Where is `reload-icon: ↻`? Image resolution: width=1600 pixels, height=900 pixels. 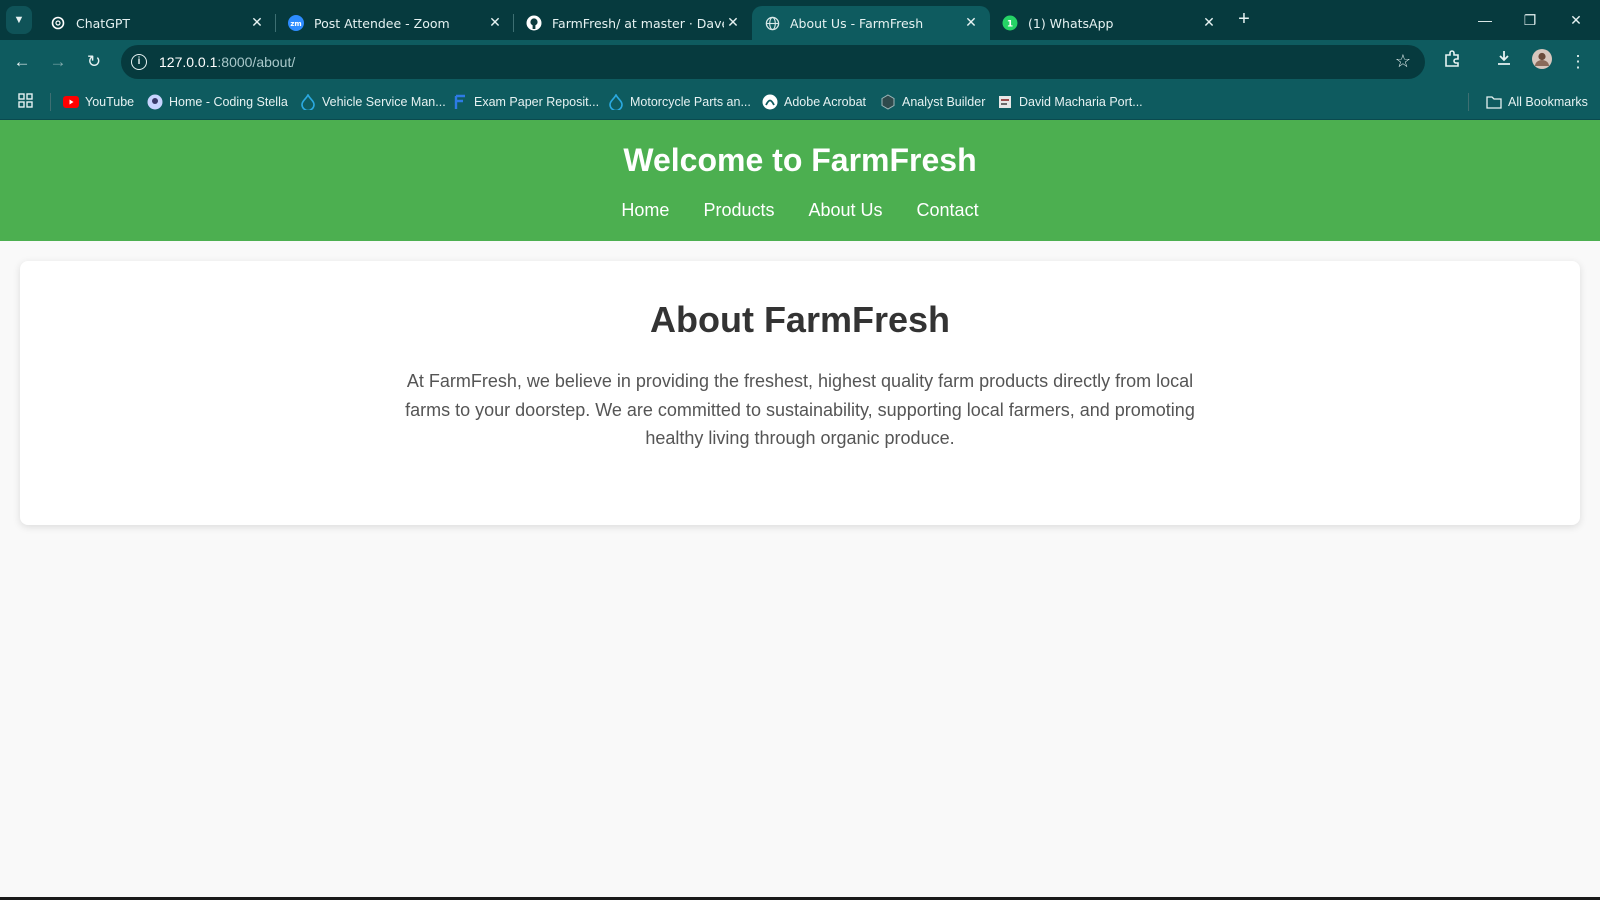 reload-icon: ↻ is located at coordinates (94, 61).